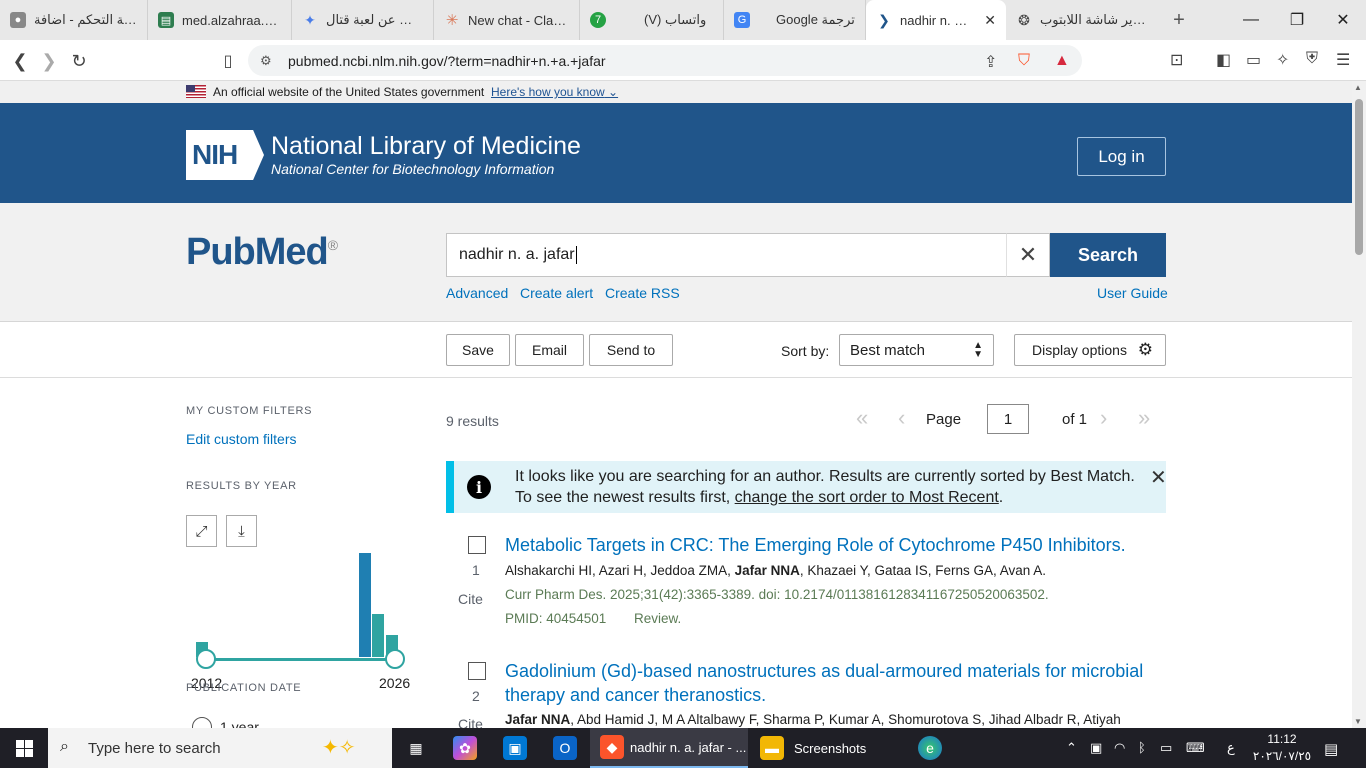 This screenshot has width=1366, height=768. Describe the element at coordinates (1142, 747) in the screenshot. I see `bluetooth-icon: ᛒ` at that location.